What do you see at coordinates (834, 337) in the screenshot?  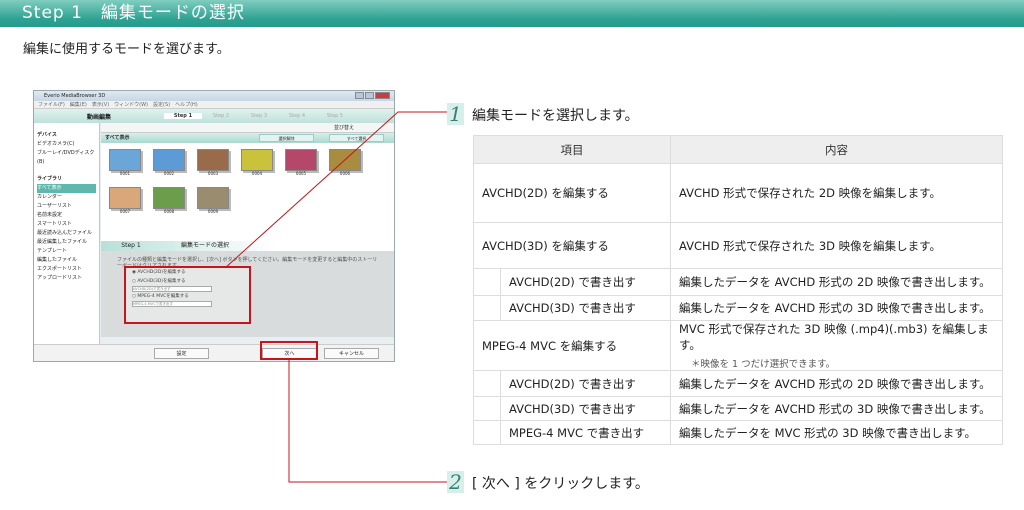 I see `desc-text: MVC 形式で保存された 3D 映像 (.mp4)(.mb3) を編集します。` at bounding box center [834, 337].